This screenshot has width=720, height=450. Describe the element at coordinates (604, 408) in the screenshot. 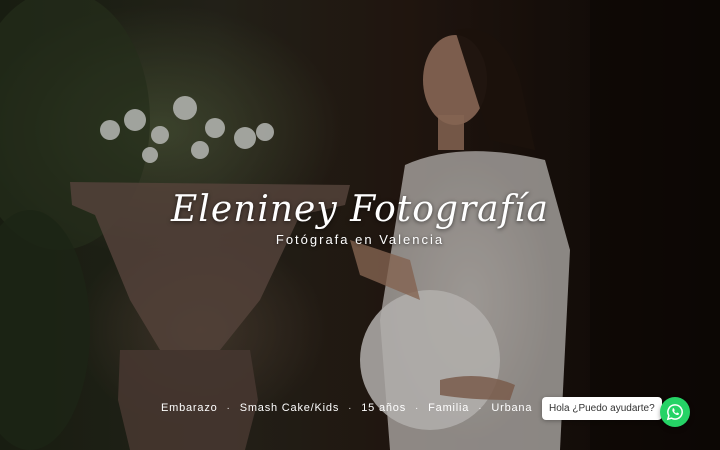

I see `chat-greeting-bubble: Hola ¿Puedo ayudarte?` at that location.